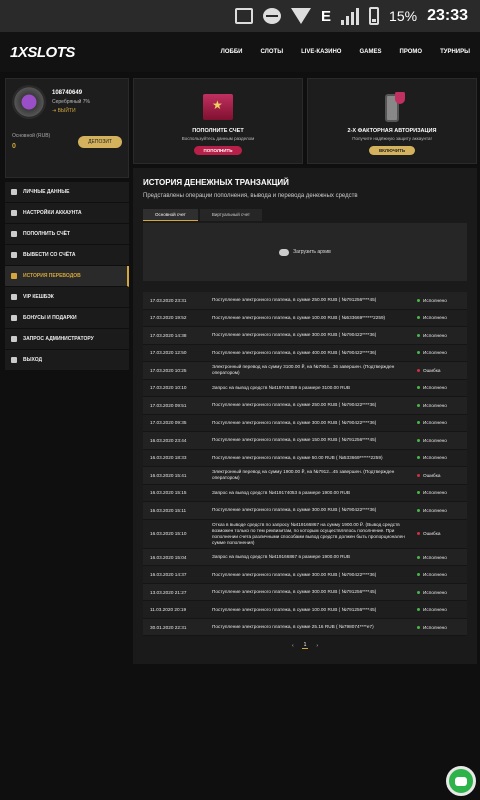 The image size is (480, 800). What do you see at coordinates (461, 781) in the screenshot?
I see `chat-icon` at bounding box center [461, 781].